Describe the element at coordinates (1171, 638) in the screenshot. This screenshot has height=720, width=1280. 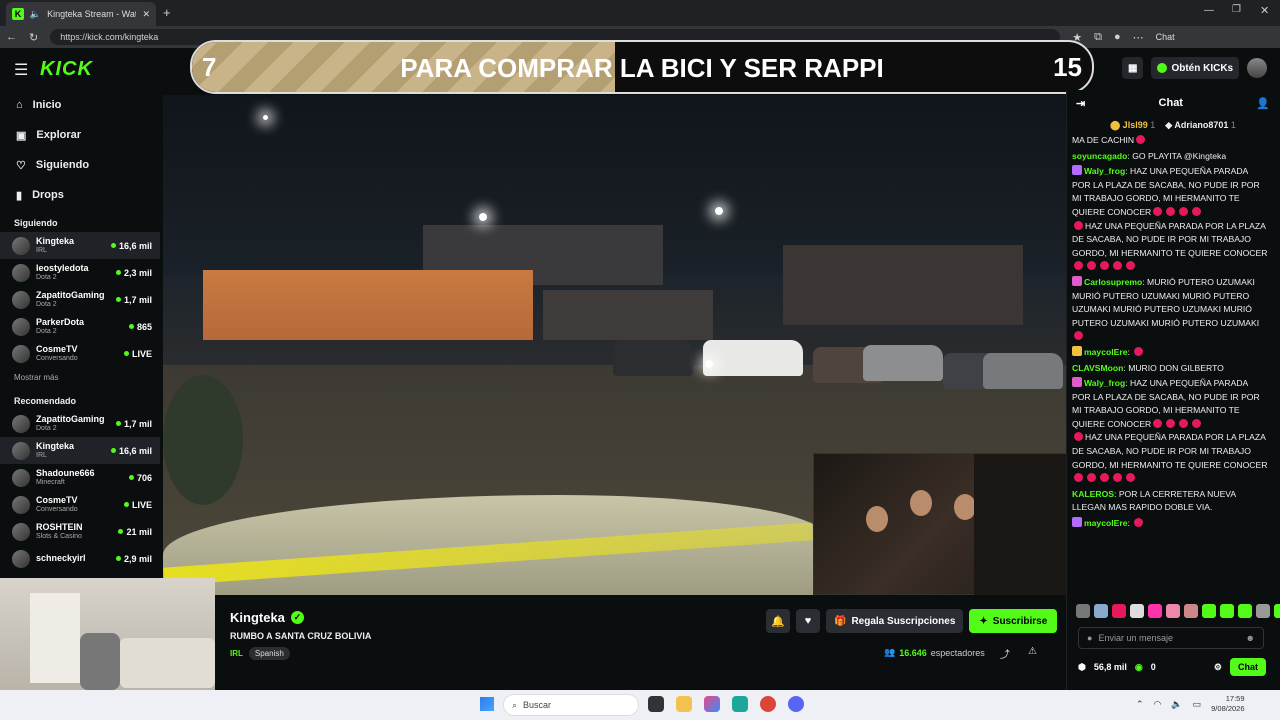
I see `chat-input: ● Enviar un mensaje ☻` at that location.